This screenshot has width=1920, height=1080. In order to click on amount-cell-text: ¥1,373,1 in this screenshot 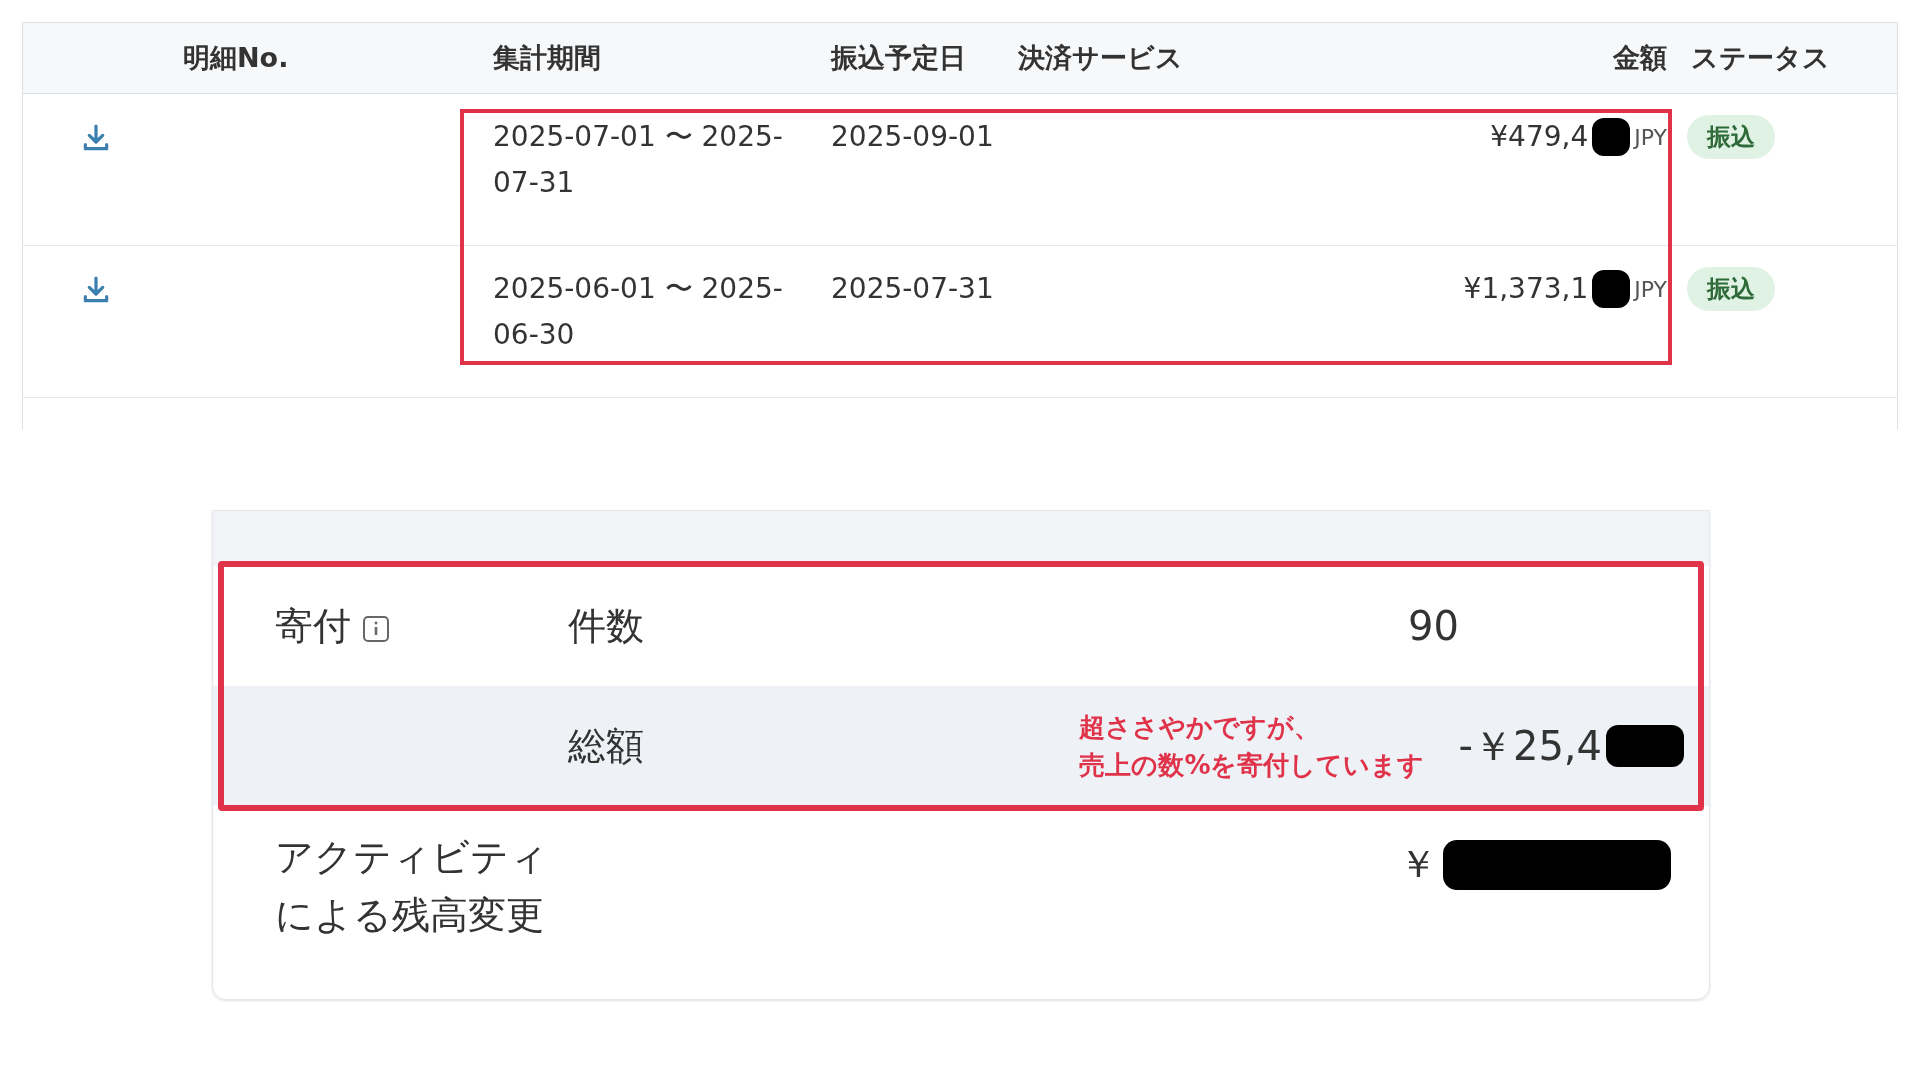, I will do `click(1526, 289)`.